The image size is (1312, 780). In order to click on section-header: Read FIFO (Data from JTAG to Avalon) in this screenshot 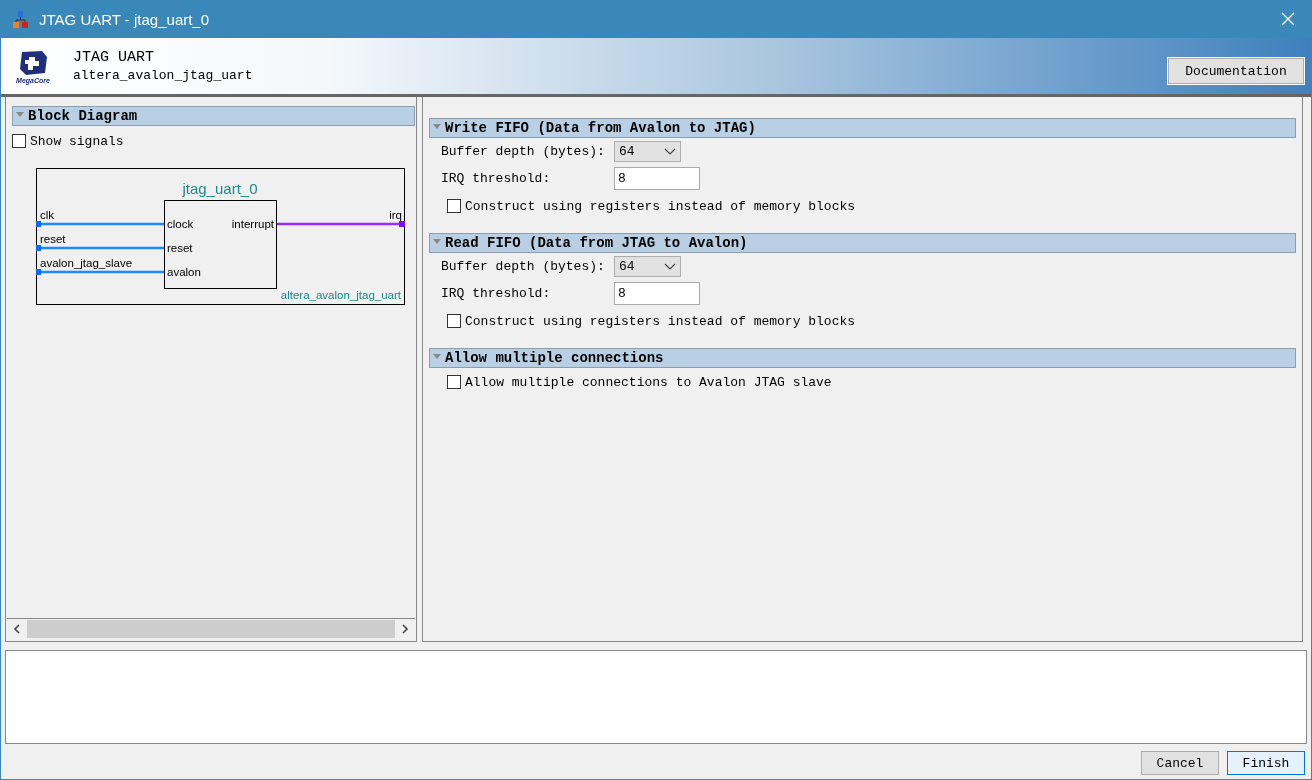, I will do `click(862, 243)`.